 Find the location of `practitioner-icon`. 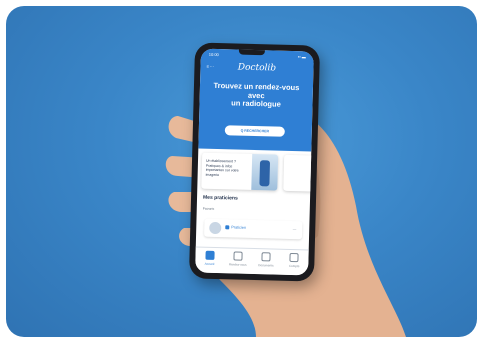

practitioner-icon is located at coordinates (227, 227).